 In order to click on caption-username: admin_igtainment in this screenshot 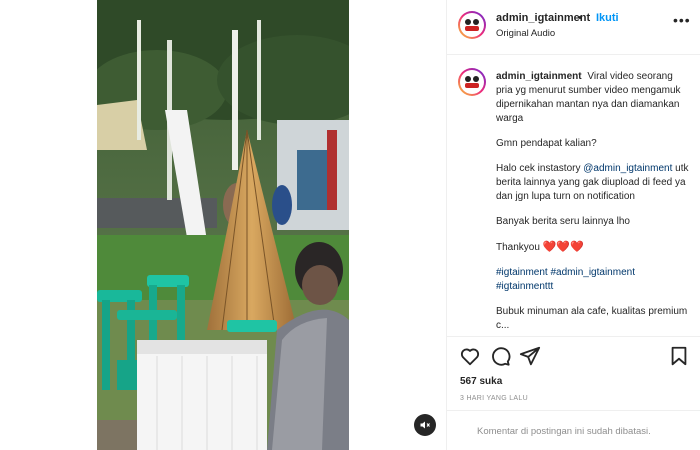, I will do `click(539, 76)`.